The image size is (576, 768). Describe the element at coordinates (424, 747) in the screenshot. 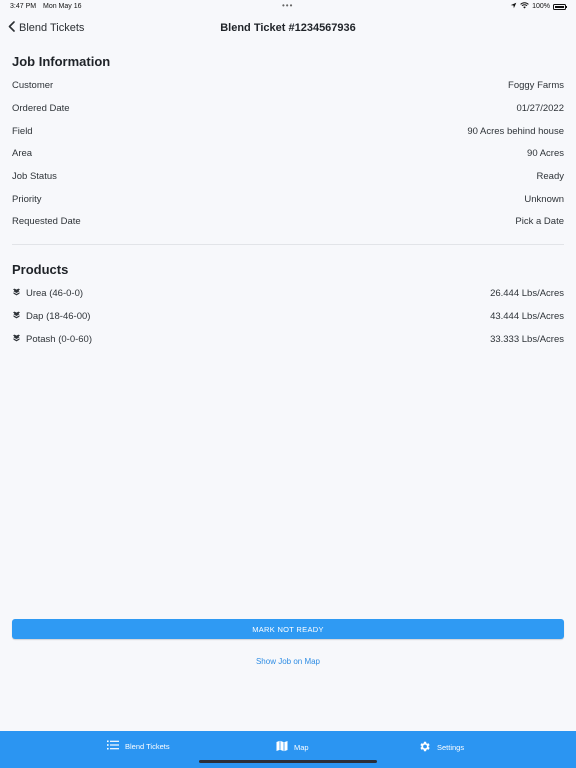

I see `gear-icon` at that location.